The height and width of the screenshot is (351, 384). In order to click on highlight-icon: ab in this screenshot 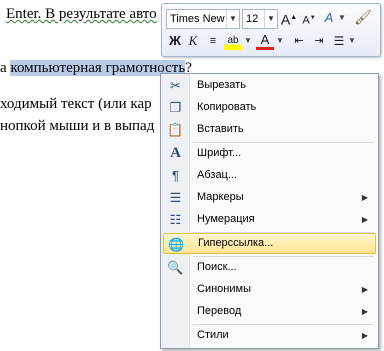, I will do `click(233, 41)`.